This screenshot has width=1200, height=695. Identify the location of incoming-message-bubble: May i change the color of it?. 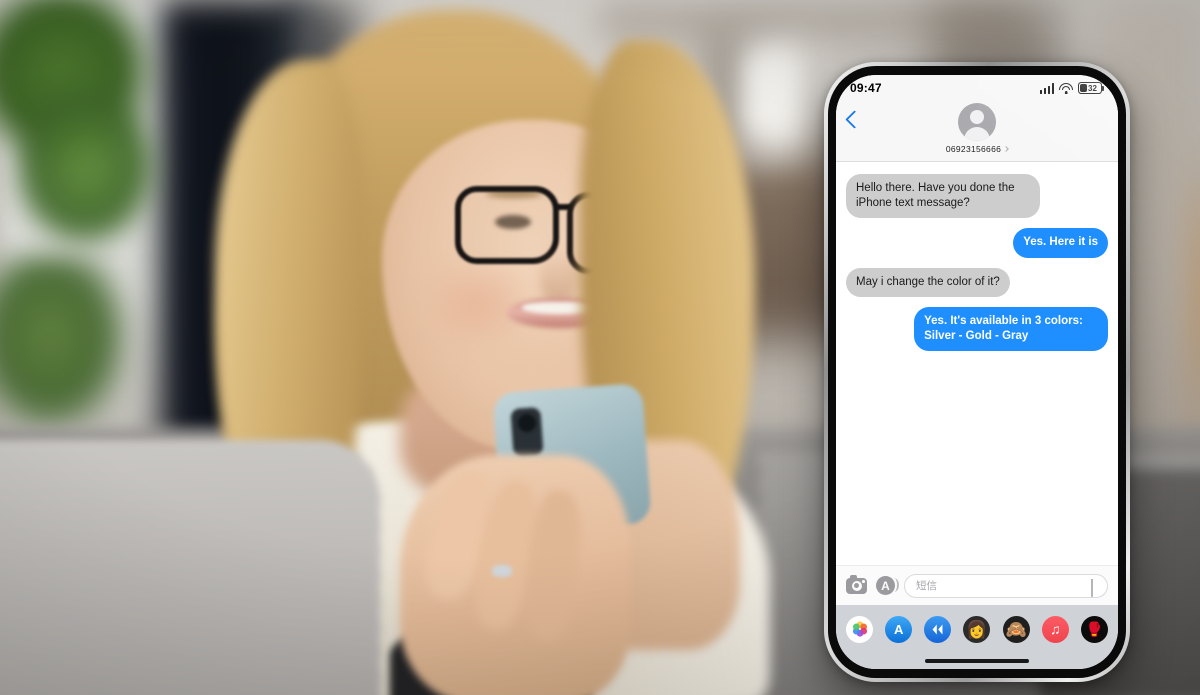
(928, 282).